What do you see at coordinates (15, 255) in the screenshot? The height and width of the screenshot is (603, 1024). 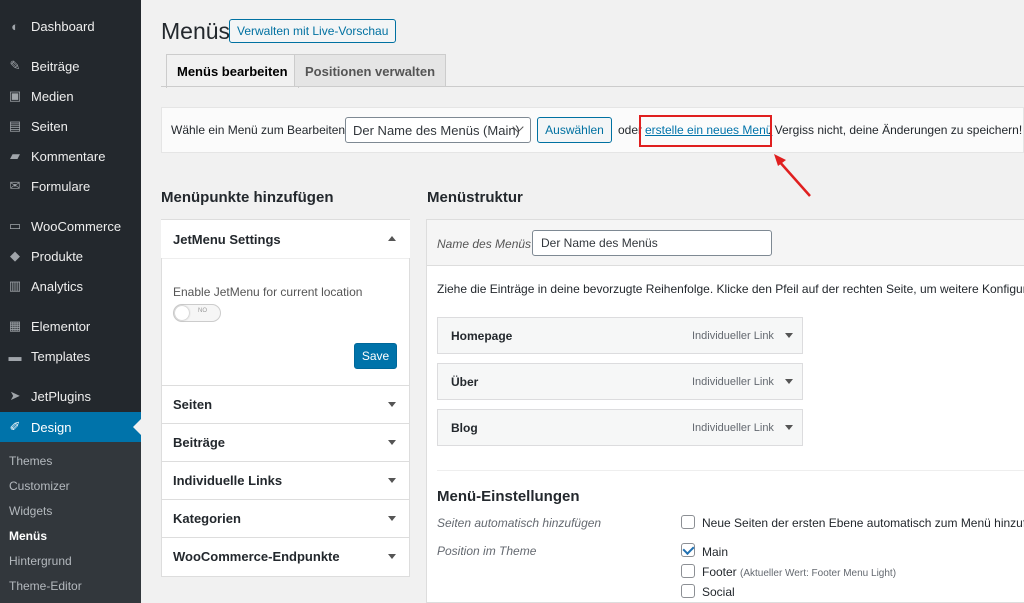 I see `box-icon: ◆` at bounding box center [15, 255].